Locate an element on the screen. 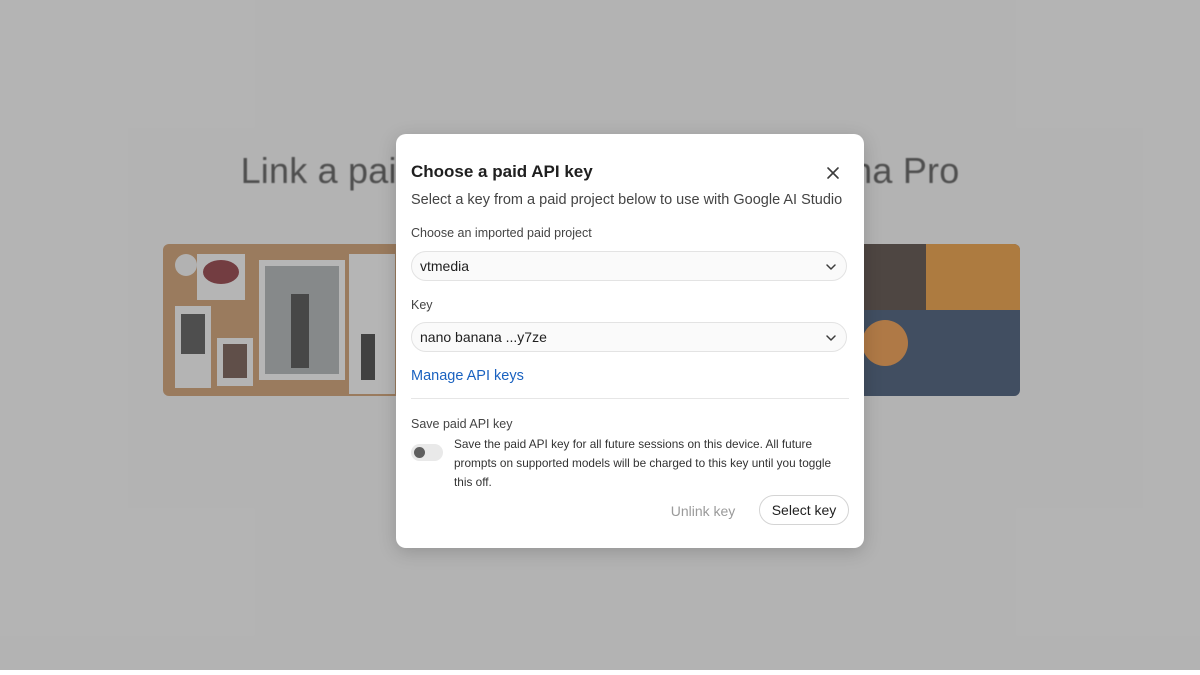 The width and height of the screenshot is (1200, 675). project-select: vtmedia is located at coordinates (629, 266).